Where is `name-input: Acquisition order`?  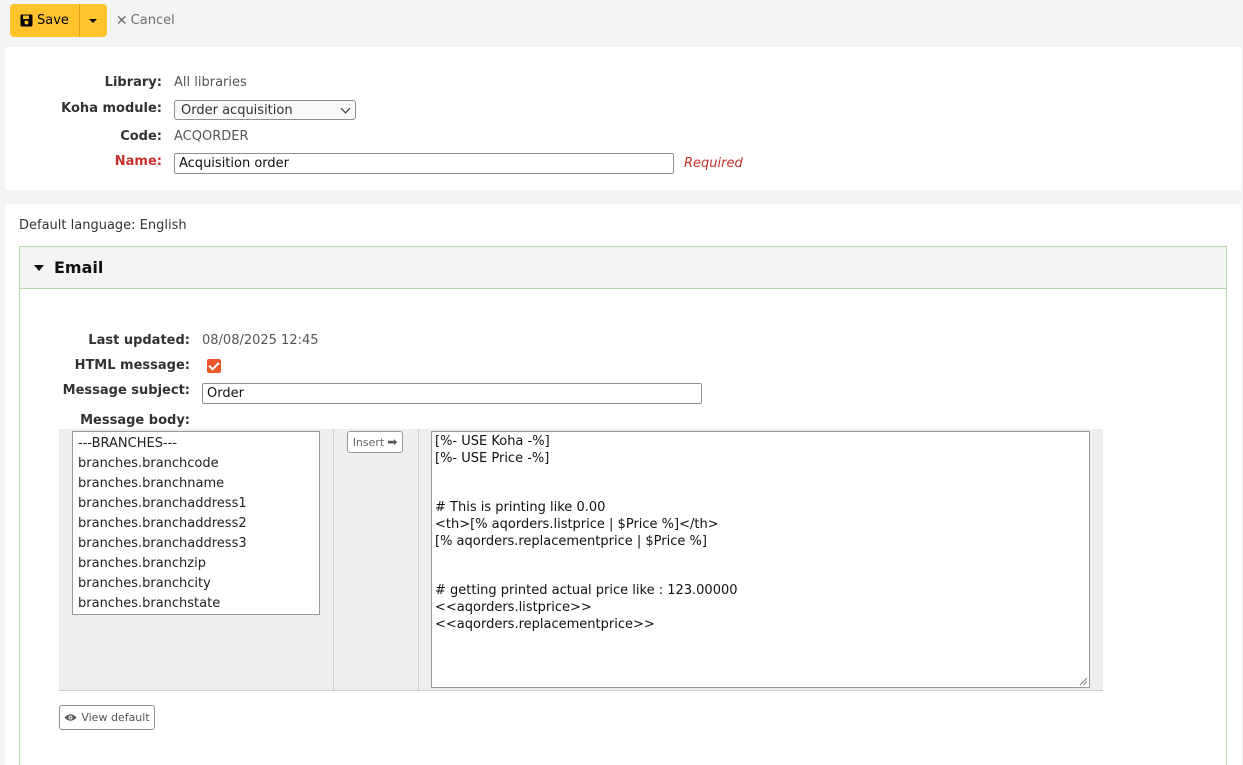
name-input: Acquisition order is located at coordinates (424, 163).